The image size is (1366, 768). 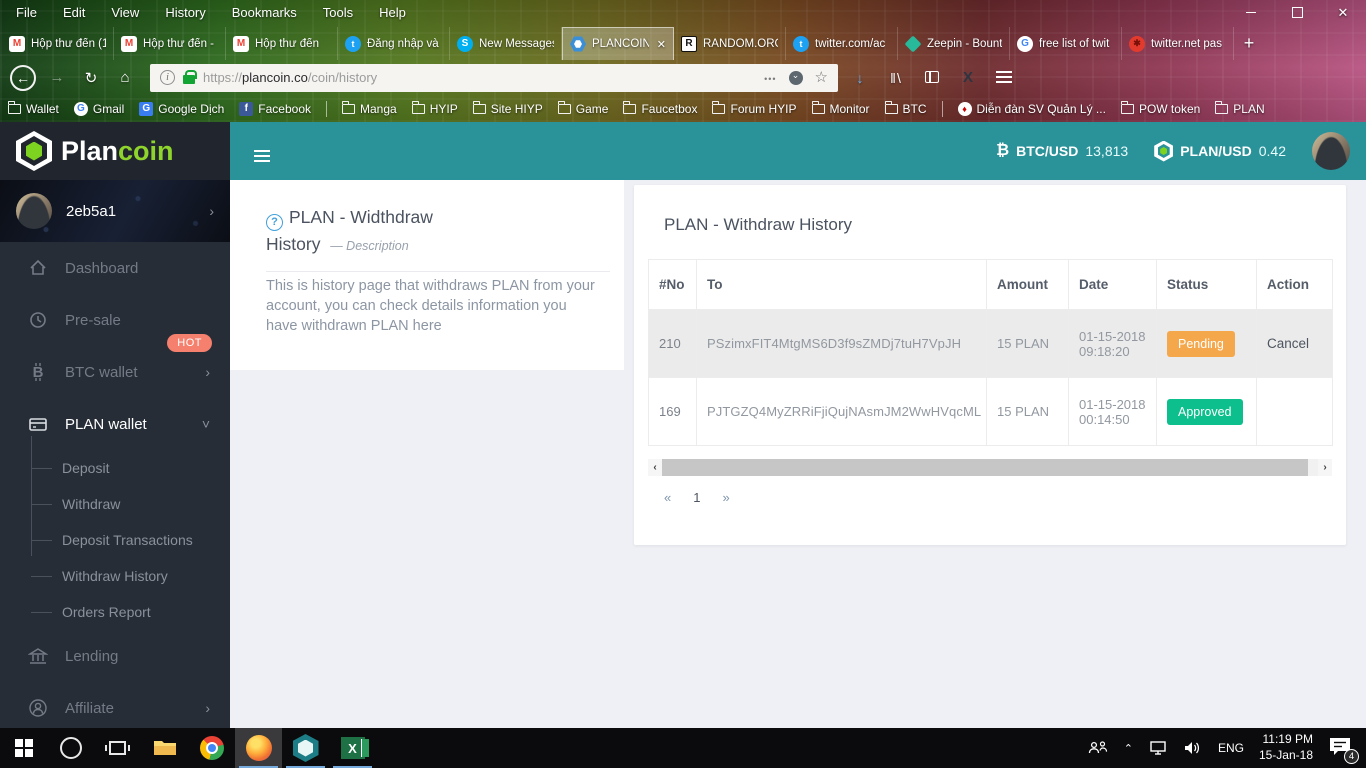 What do you see at coordinates (1186, 43) in the screenshot?
I see `tab-label: twitter.net pas` at bounding box center [1186, 43].